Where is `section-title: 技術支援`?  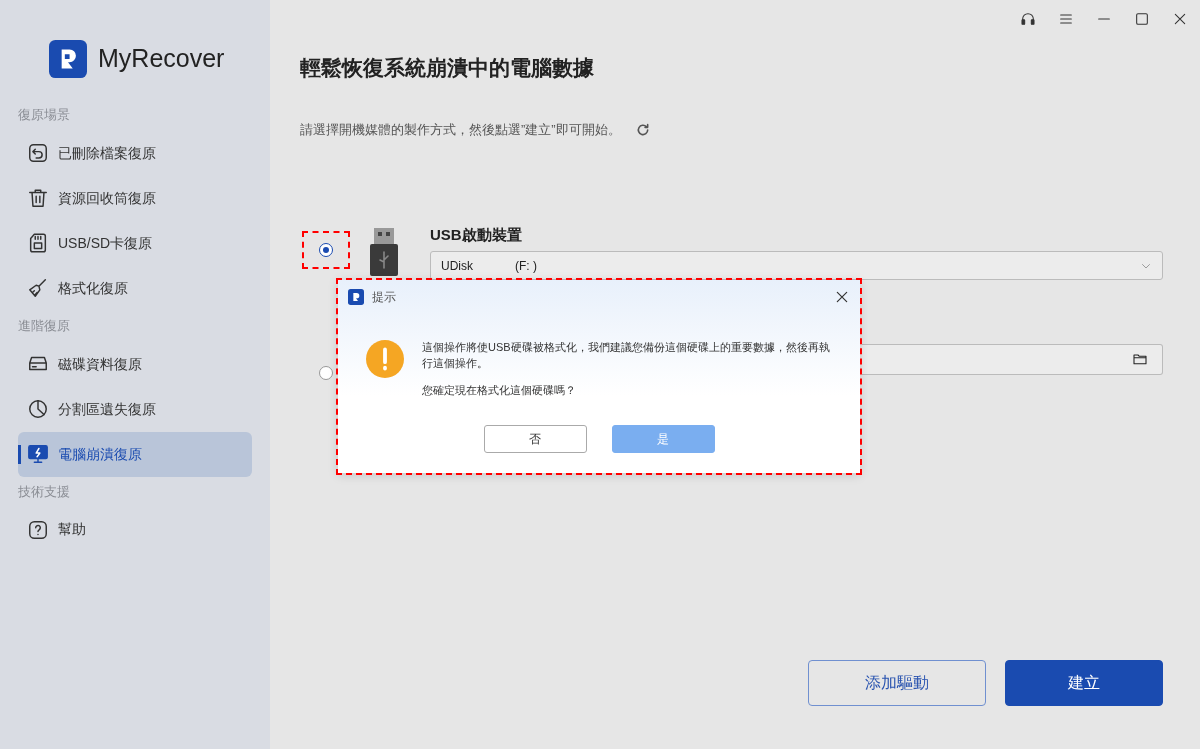 section-title: 技術支援 is located at coordinates (44, 492).